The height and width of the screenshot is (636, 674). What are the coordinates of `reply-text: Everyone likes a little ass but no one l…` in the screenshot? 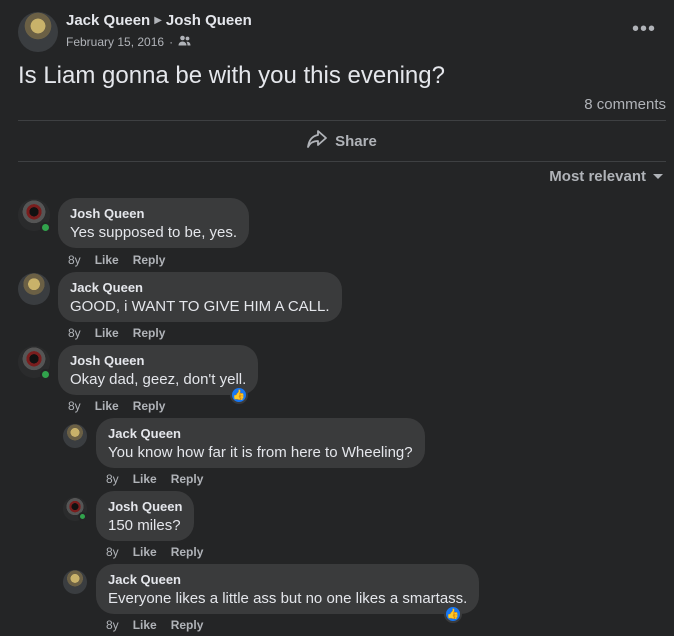 It's located at (288, 598).